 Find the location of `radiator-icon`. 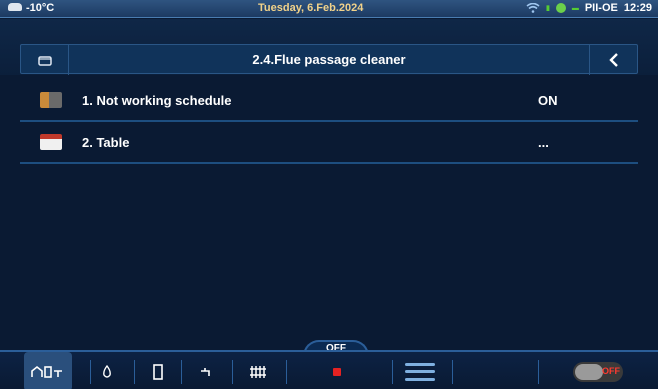

radiator-icon is located at coordinates (258, 371).